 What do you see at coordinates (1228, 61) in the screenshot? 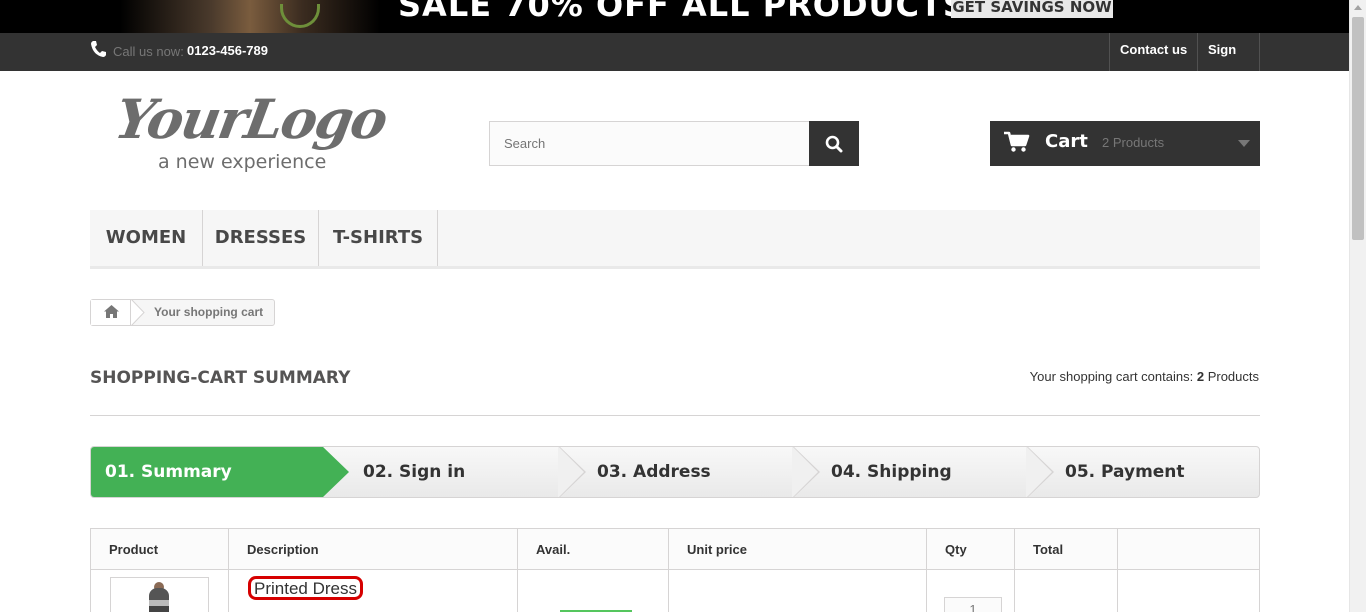
I see `sign-in-link: Sign in` at bounding box center [1228, 61].